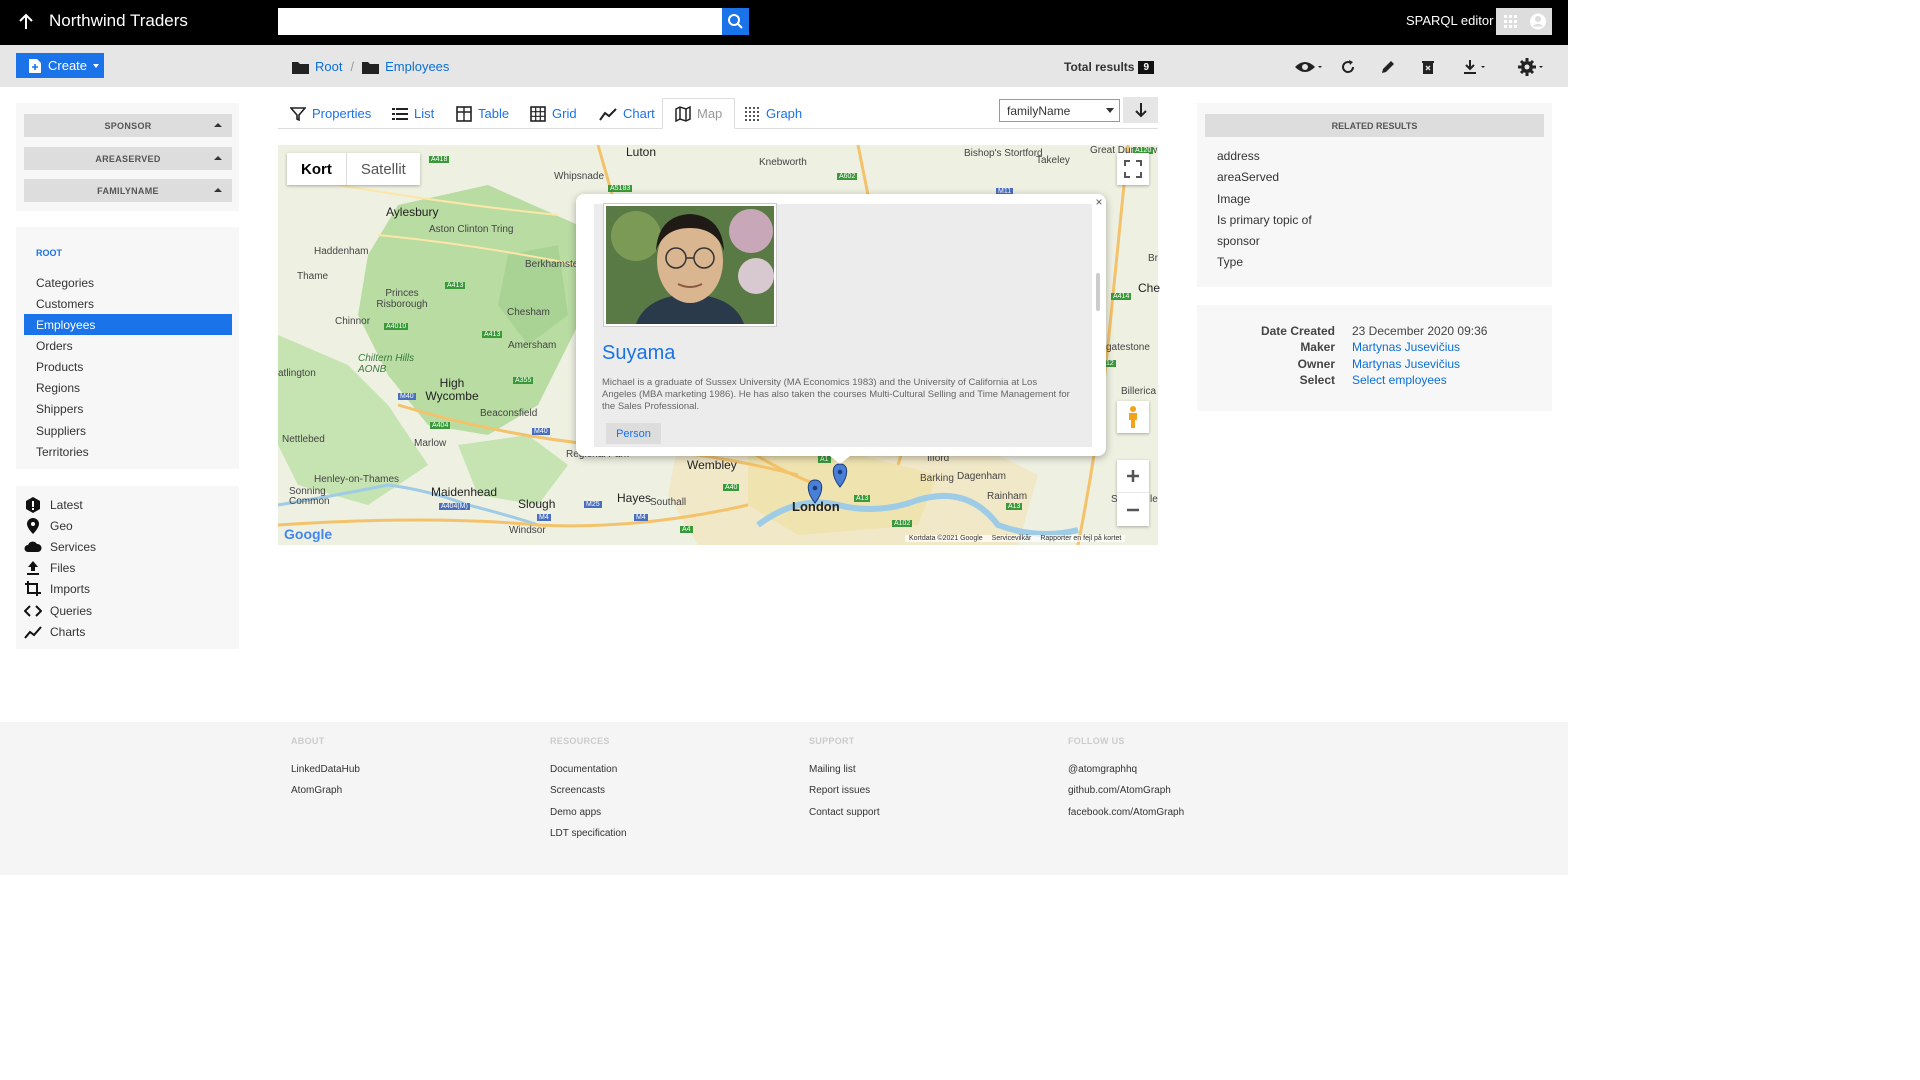 This screenshot has height=1080, width=1920. What do you see at coordinates (1102, 769) in the screenshot?
I see `footer-link: @atomgraphhq` at bounding box center [1102, 769].